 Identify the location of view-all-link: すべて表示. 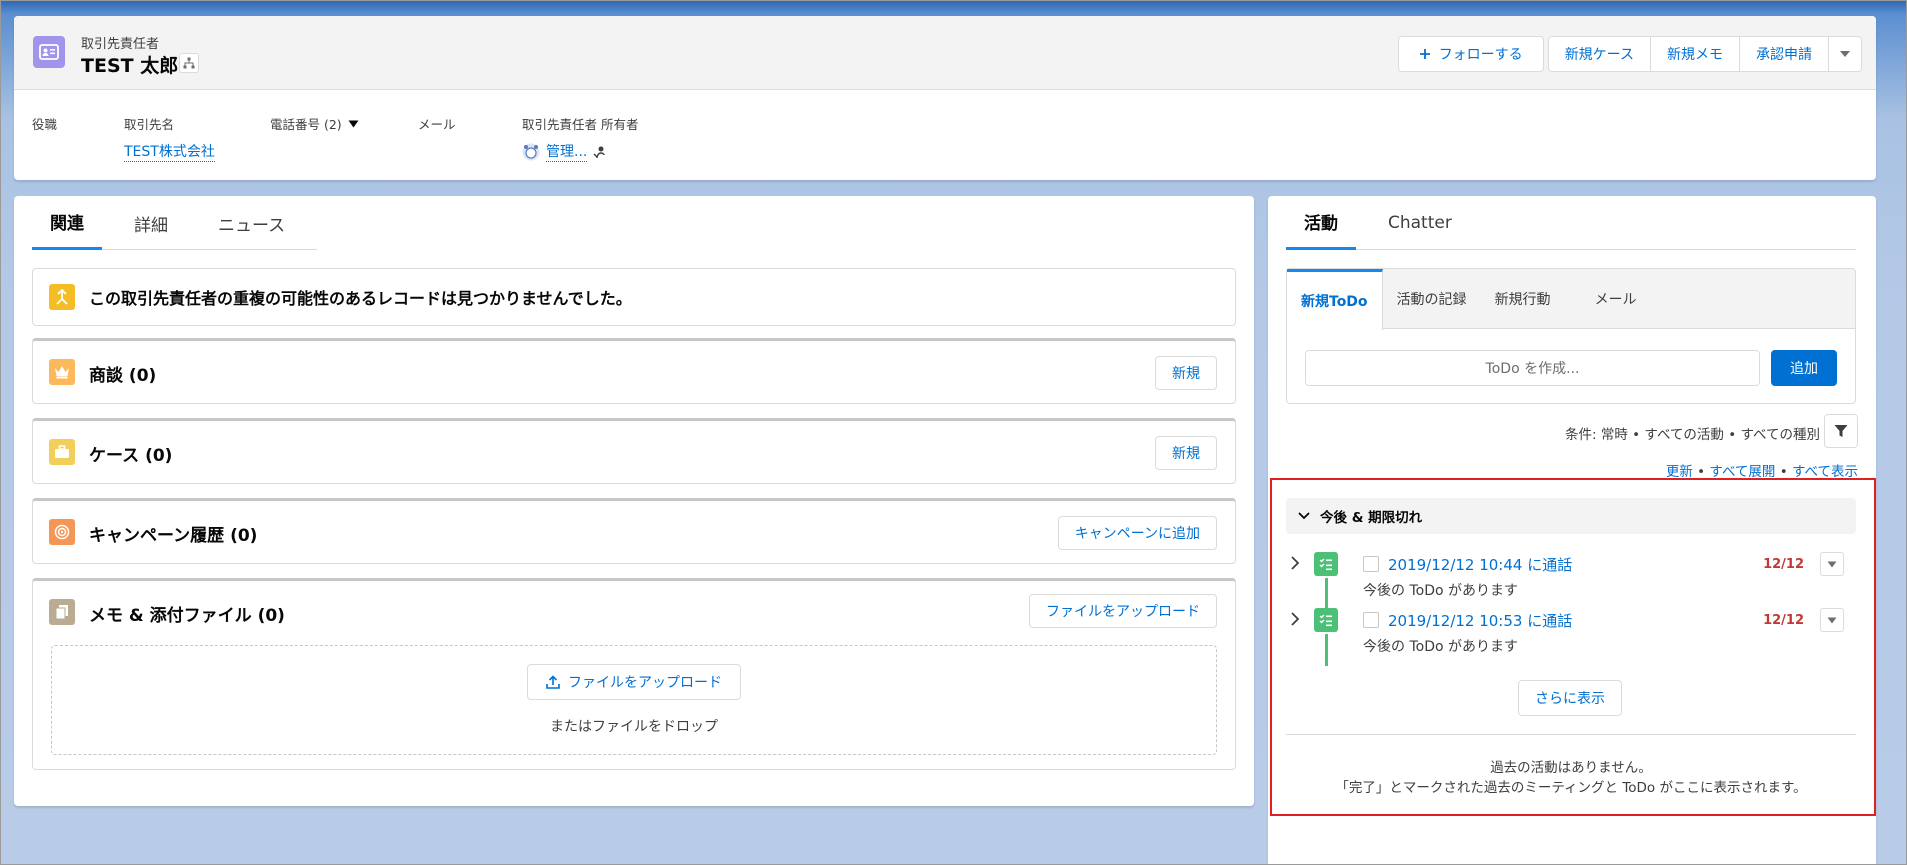
(1825, 472).